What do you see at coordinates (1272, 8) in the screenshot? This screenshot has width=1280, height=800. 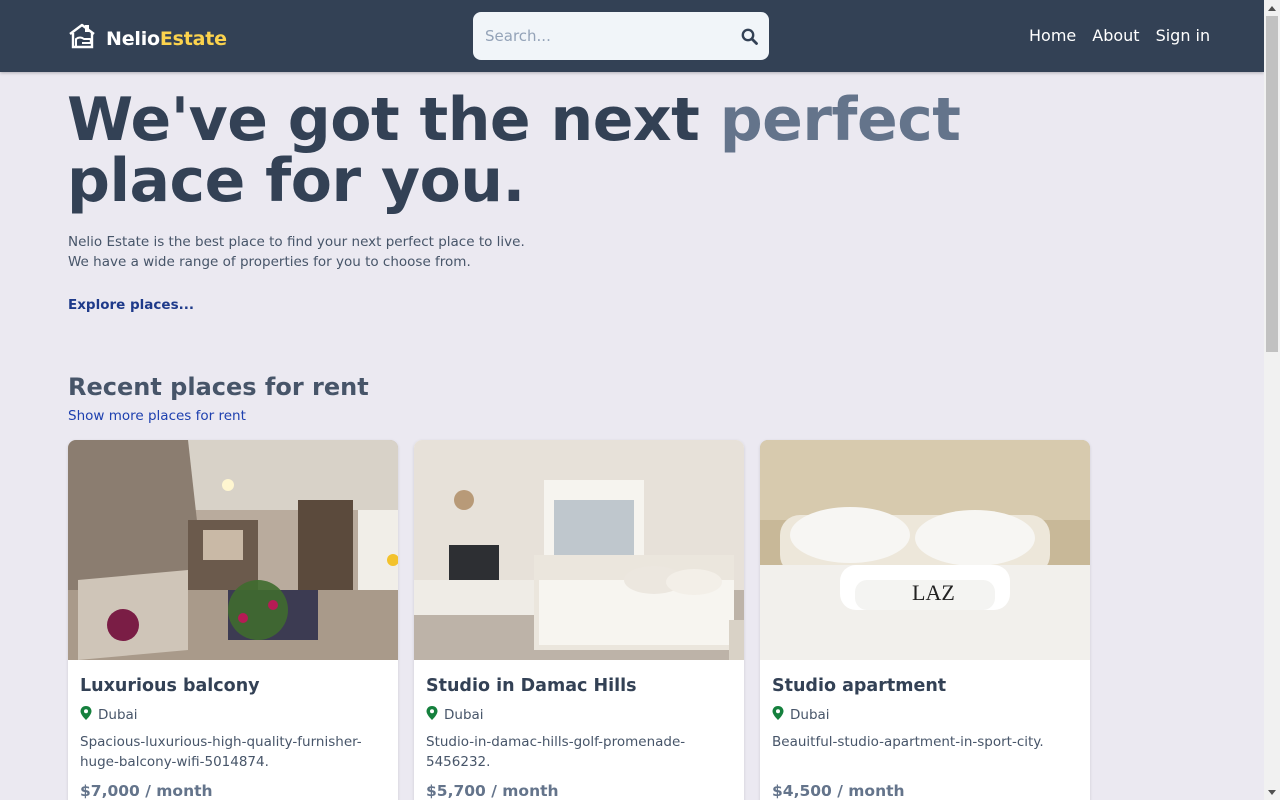 I see `scroll-up-arrow-icon` at bounding box center [1272, 8].